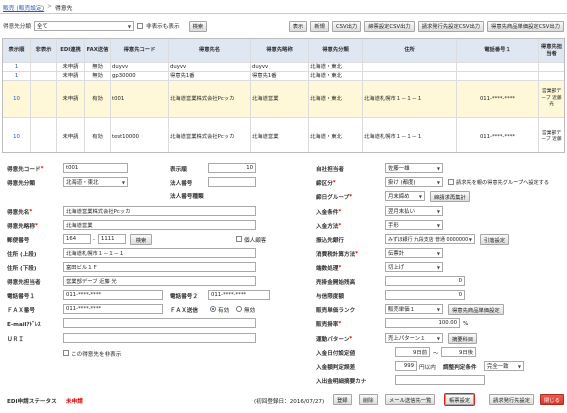 This screenshot has height=413, width=567. What do you see at coordinates (336, 50) in the screenshot?
I see `col-header: 得意先分類` at bounding box center [336, 50].